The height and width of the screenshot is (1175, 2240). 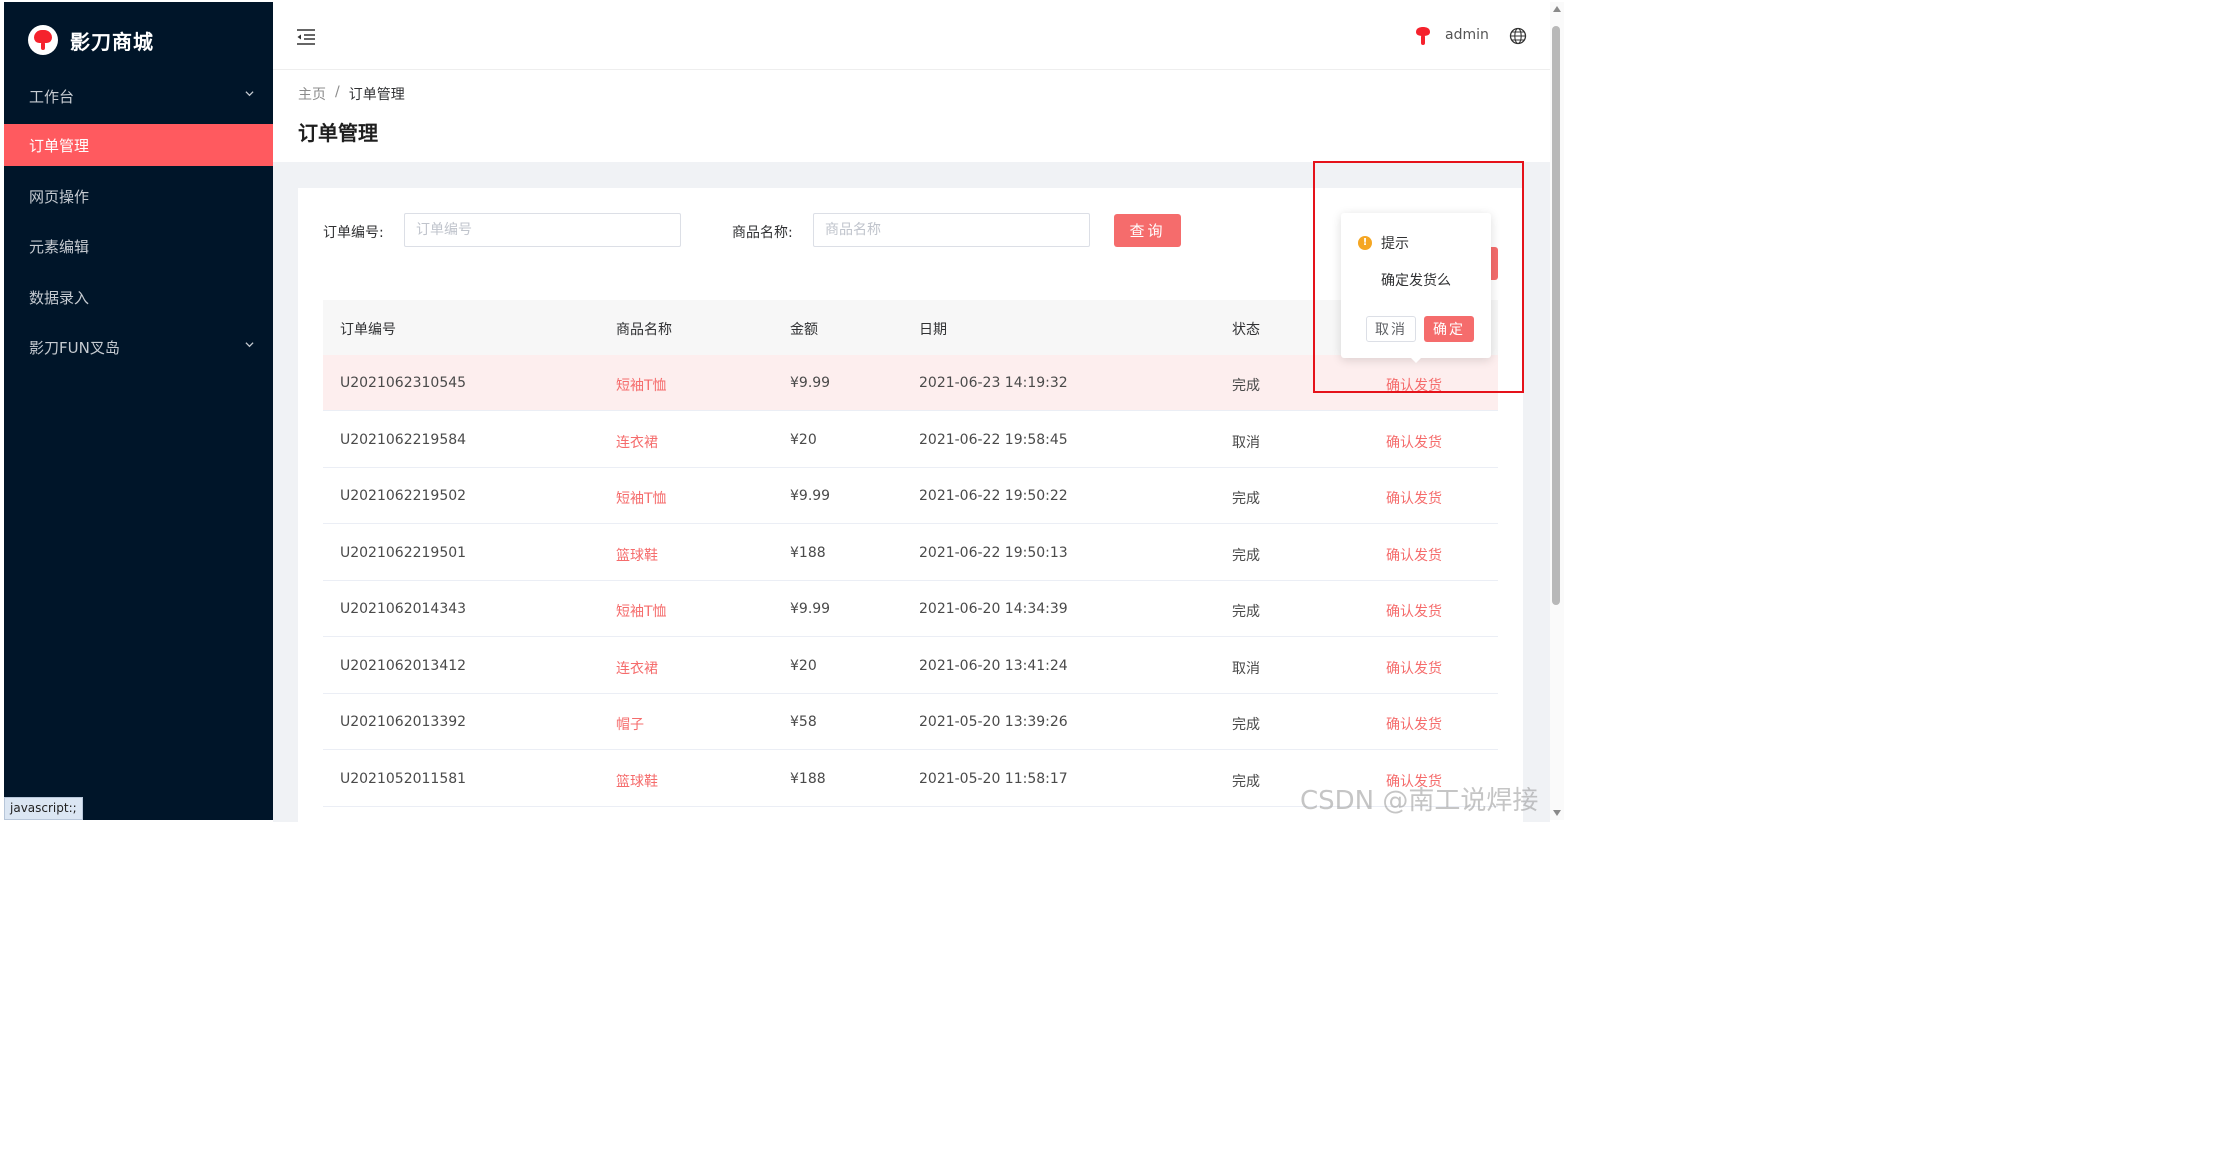 I want to click on sidebar-item-web-operations: 网页操作, so click(x=138, y=196).